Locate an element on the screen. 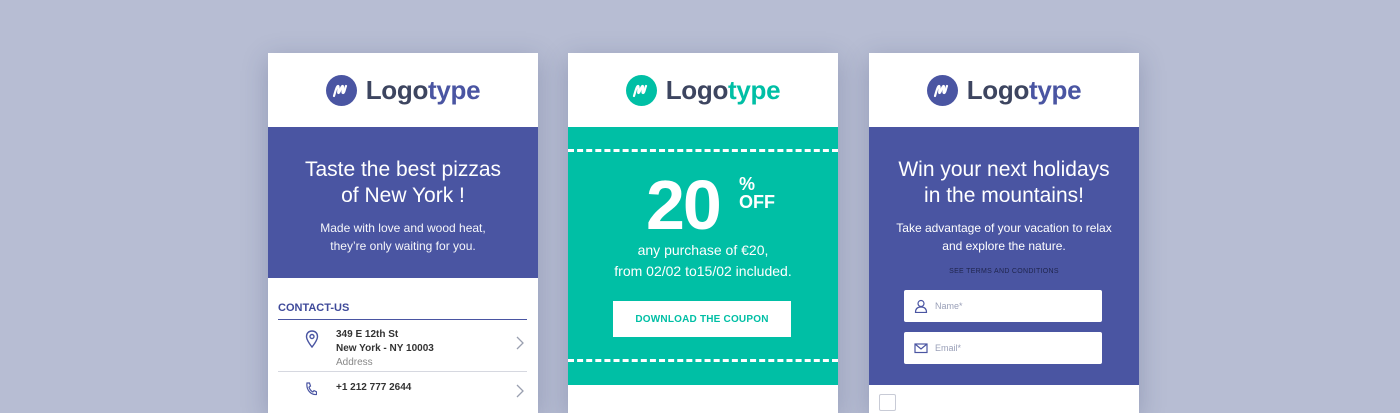 The image size is (1400, 413). address-line1: 349 E 12th St is located at coordinates (367, 334).